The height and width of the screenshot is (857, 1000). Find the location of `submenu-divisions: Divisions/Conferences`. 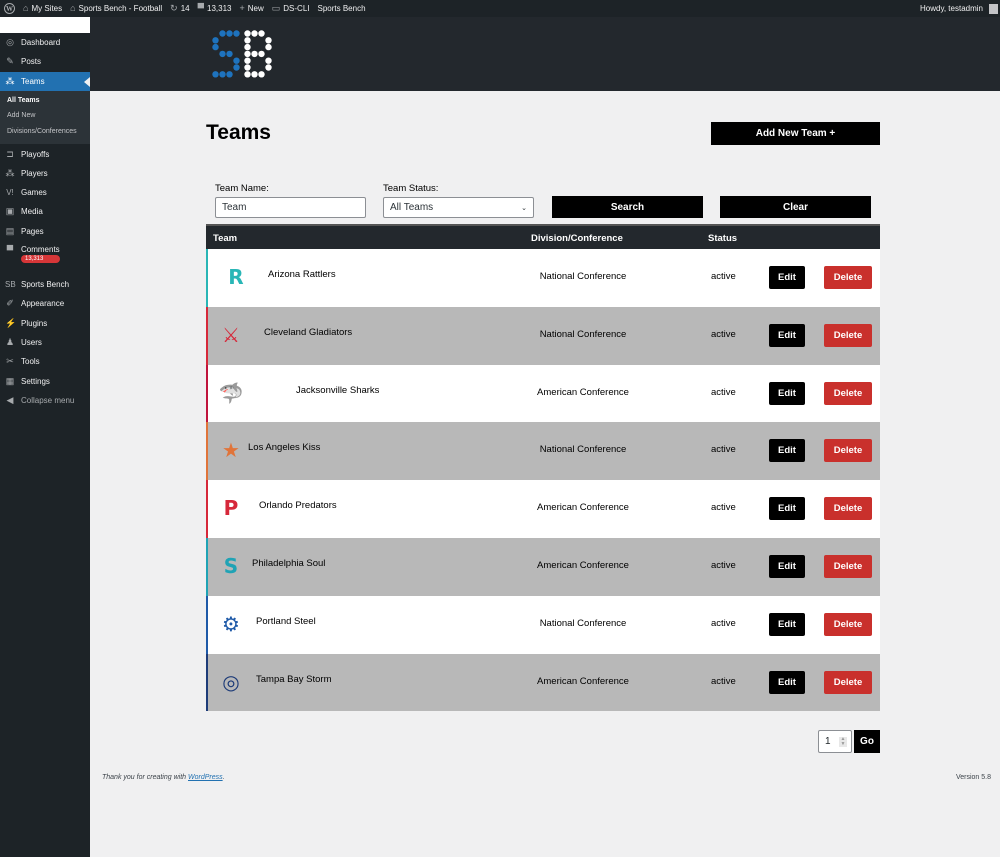

submenu-divisions: Divisions/Conferences is located at coordinates (45, 133).